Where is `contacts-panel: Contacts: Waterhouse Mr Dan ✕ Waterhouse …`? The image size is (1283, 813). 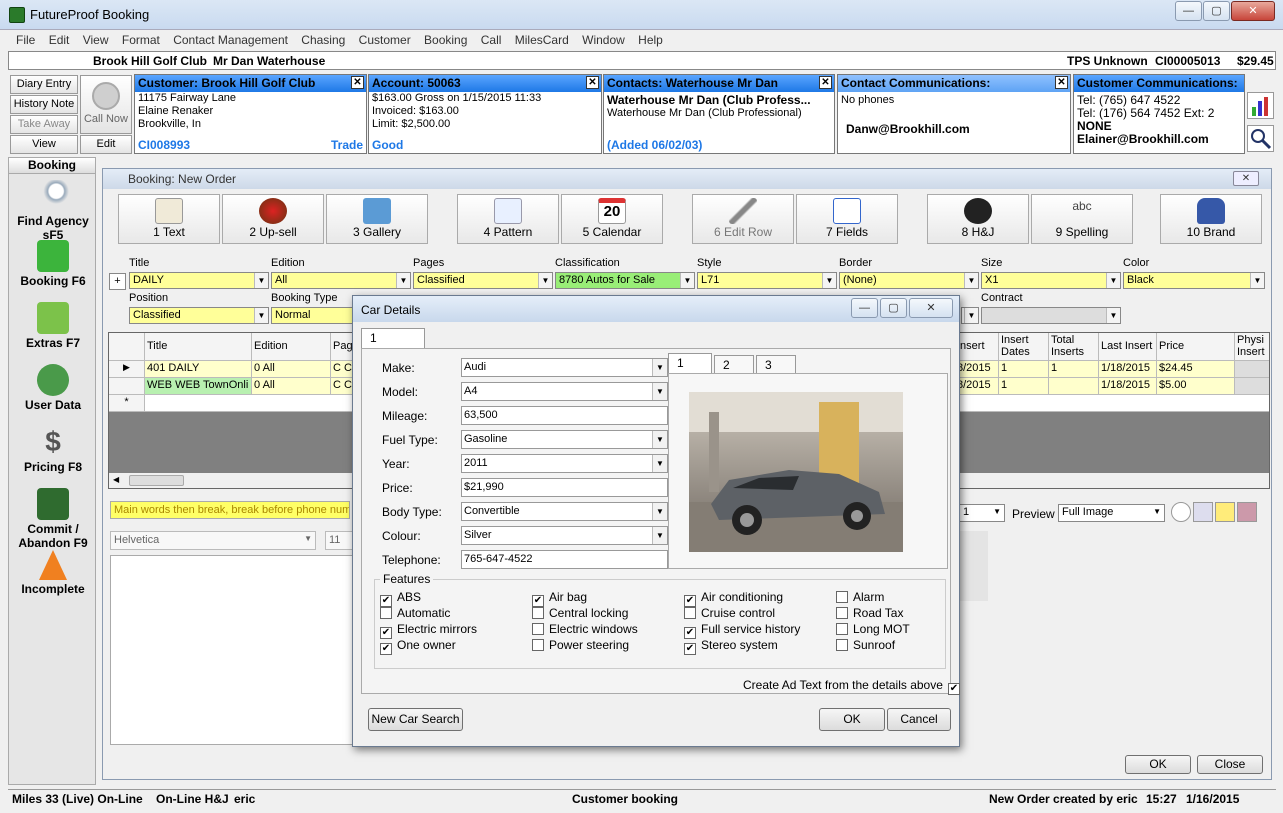
contacts-panel: Contacts: Waterhouse Mr Dan ✕ Waterhouse … is located at coordinates (719, 114).